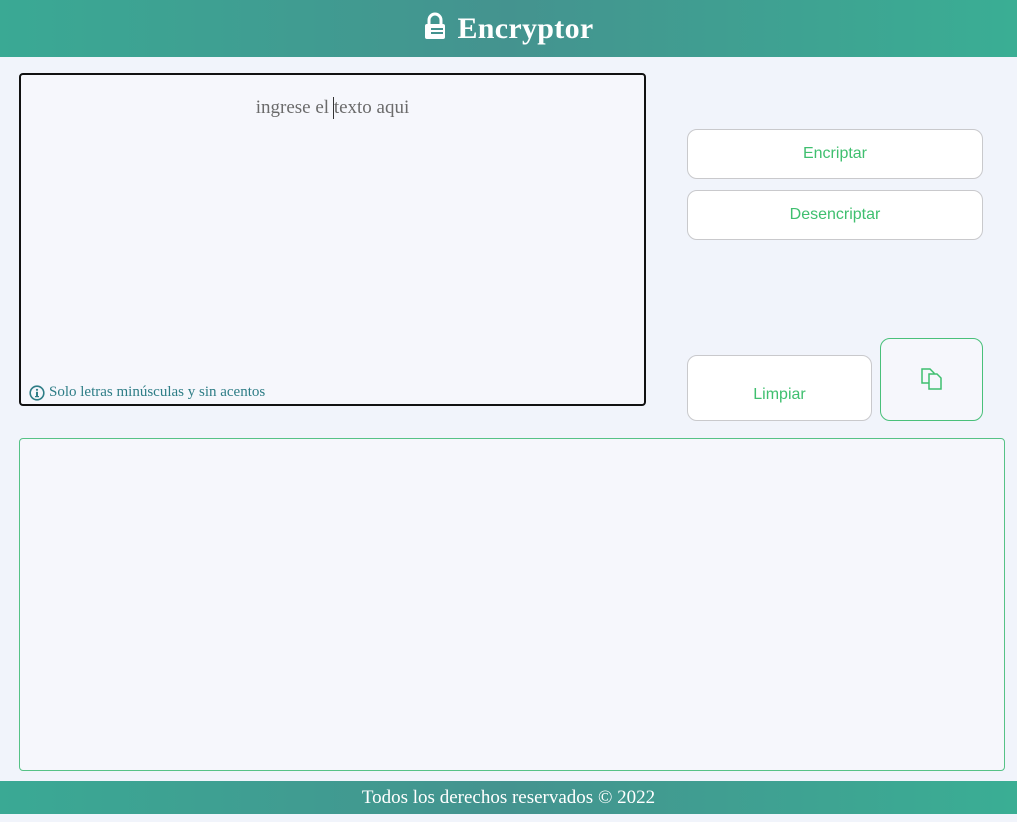 This screenshot has height=822, width=1017. I want to click on encrypt-button: Encriptar, so click(835, 154).